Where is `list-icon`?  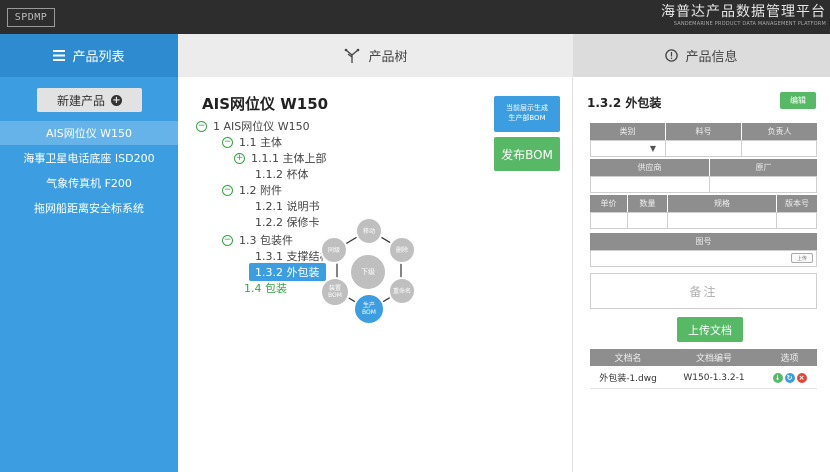 list-icon is located at coordinates (59, 55).